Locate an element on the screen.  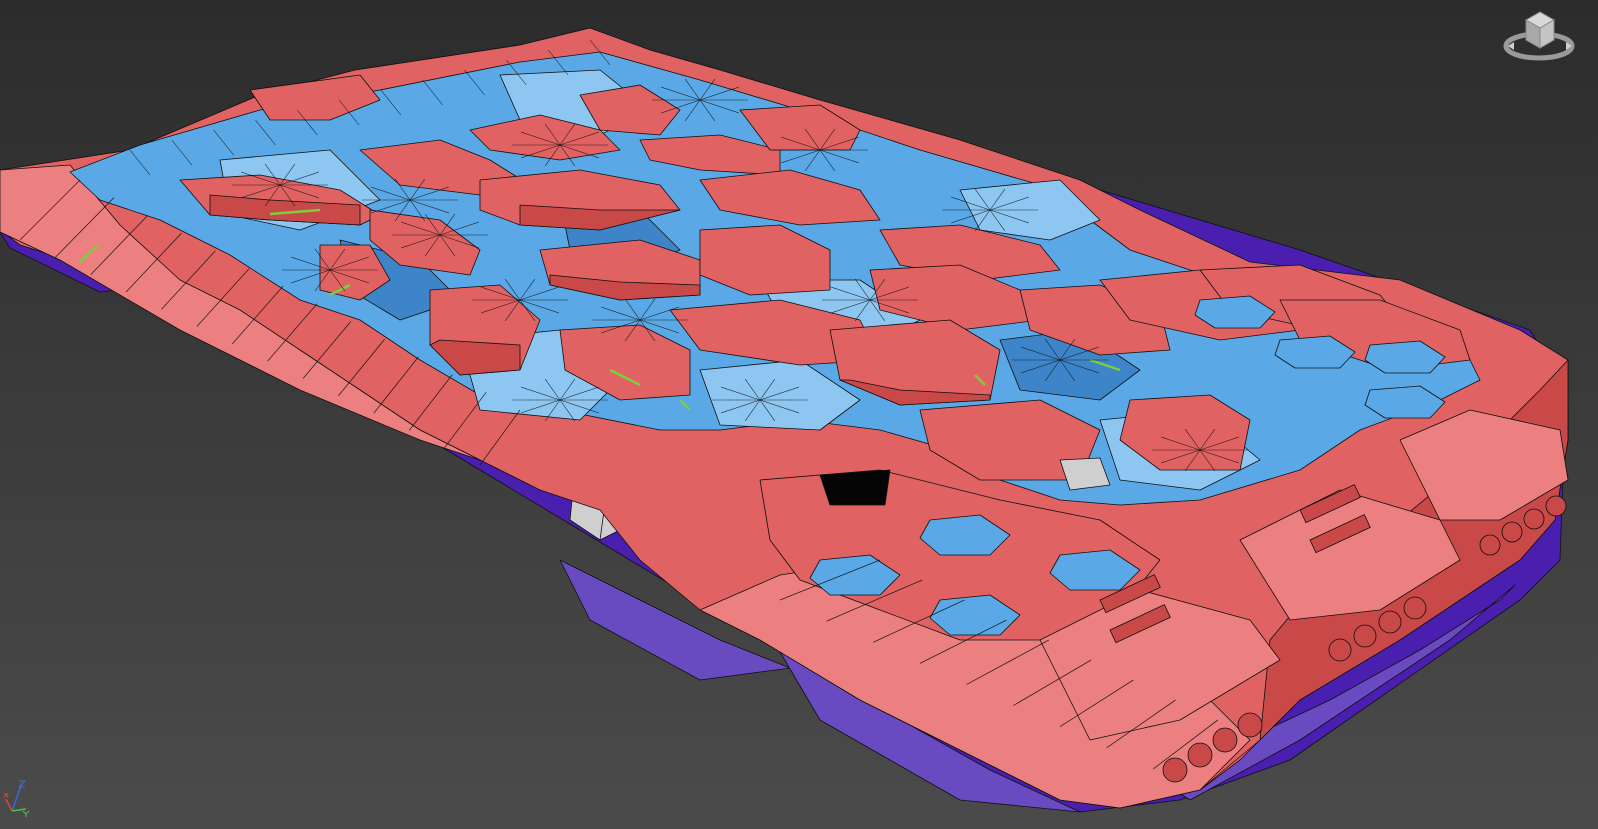
bridge-dark is located at coordinates (855, 487).